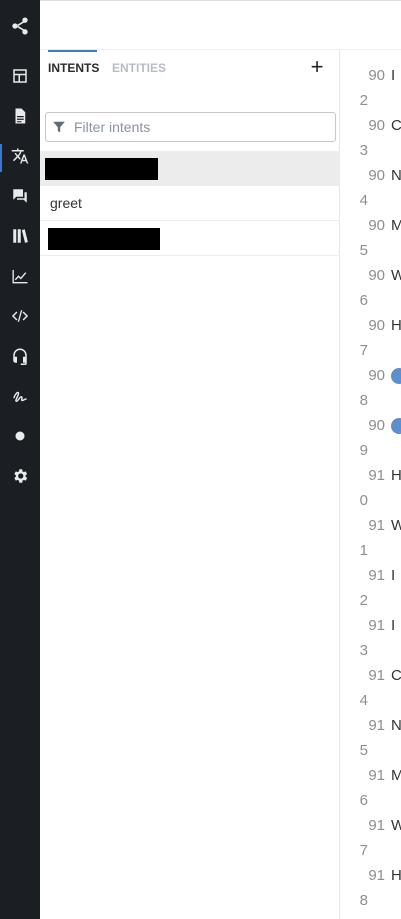 This screenshot has width=401, height=919. Describe the element at coordinates (220, 25) in the screenshot. I see `top-bar` at that location.